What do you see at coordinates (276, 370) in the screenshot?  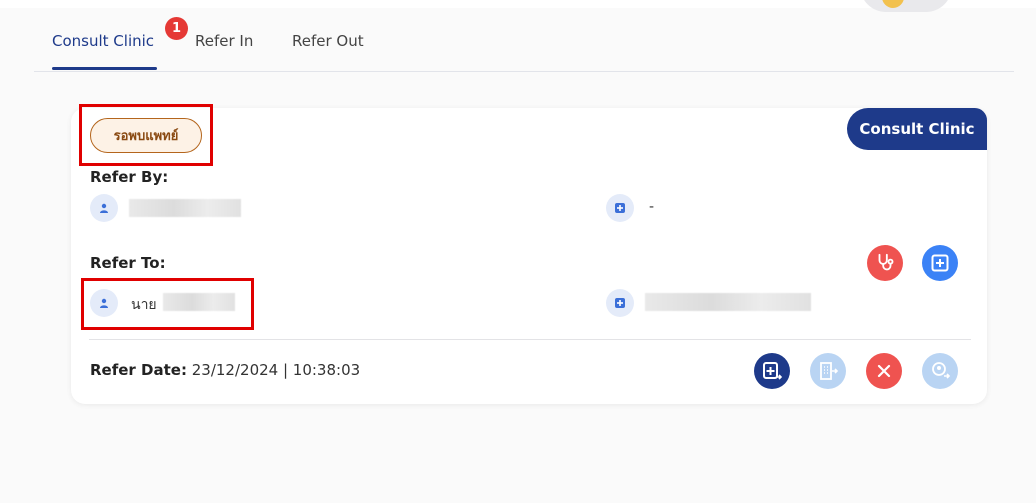 I see `refer-date-value: 23/12/2024 | 10:38:03` at bounding box center [276, 370].